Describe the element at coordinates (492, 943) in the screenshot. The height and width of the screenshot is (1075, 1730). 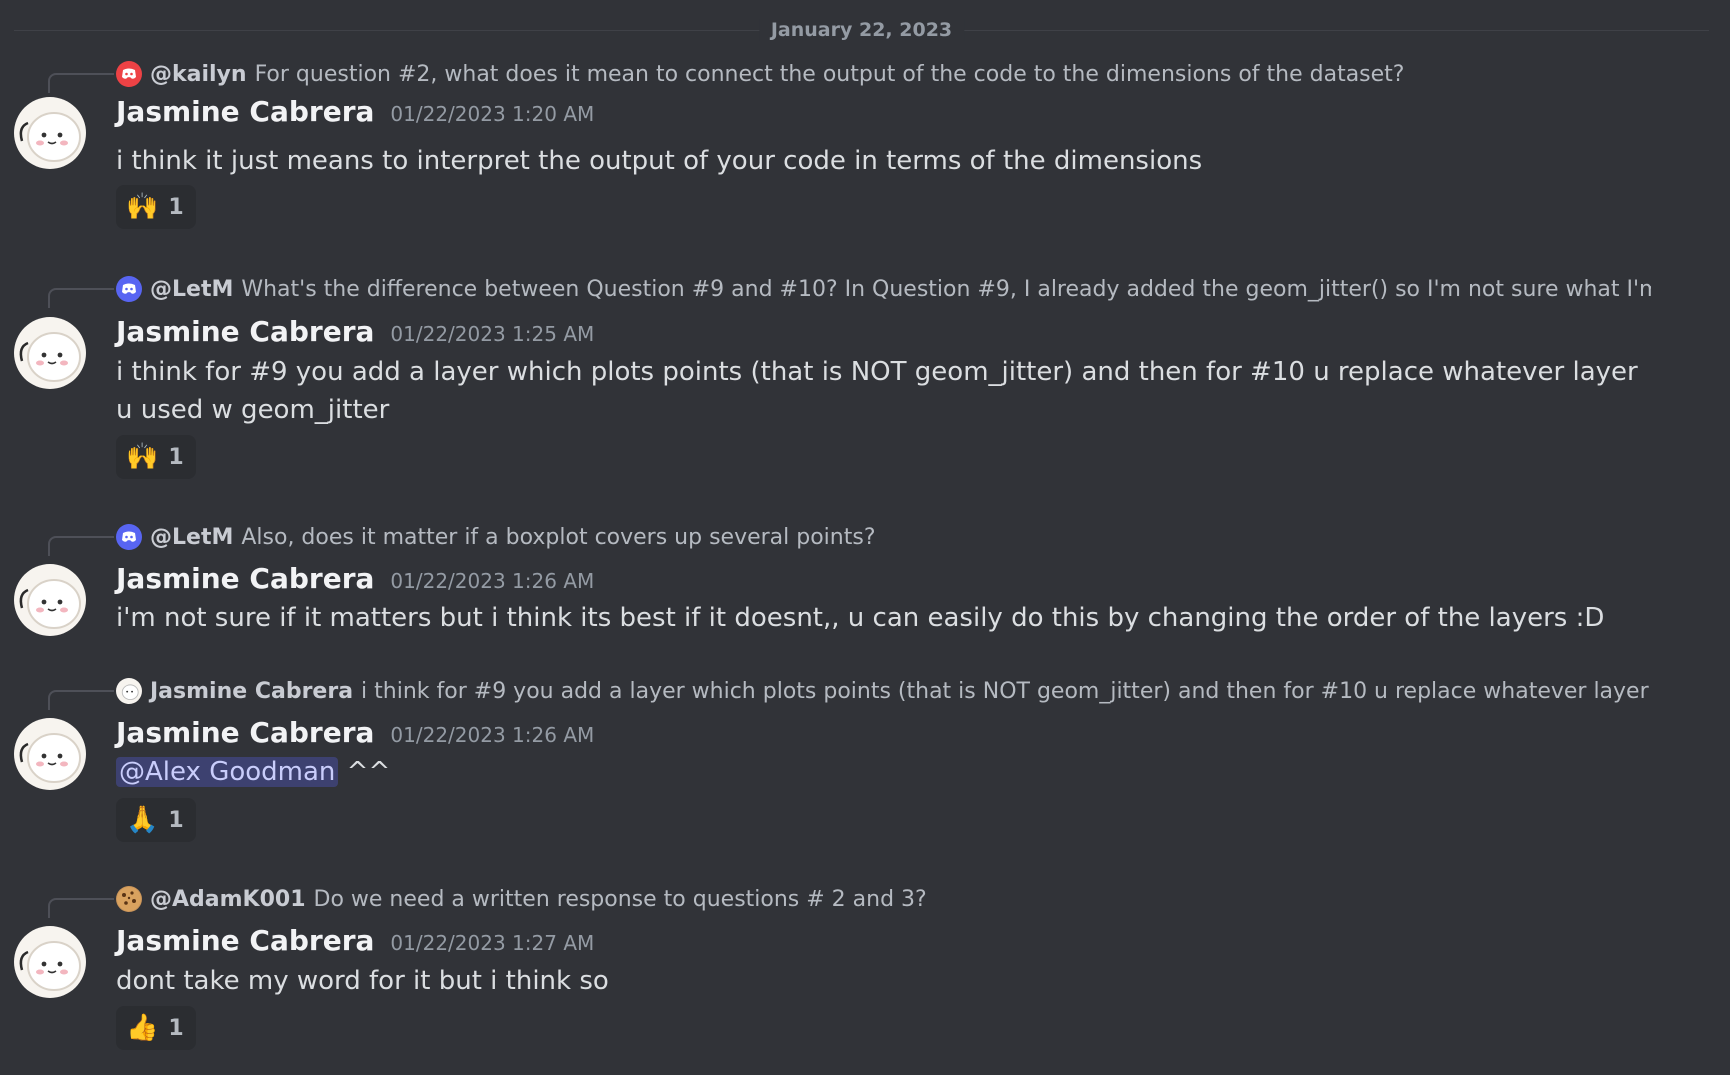
I see `timestamp: 01/22/2023 1:27 AM` at that location.